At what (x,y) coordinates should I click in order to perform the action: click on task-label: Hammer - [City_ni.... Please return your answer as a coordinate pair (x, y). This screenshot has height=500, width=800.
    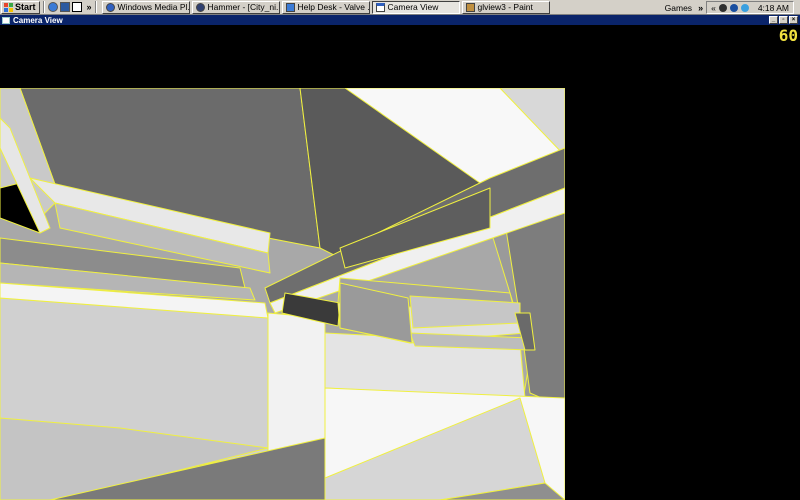
    Looking at the image, I should click on (243, 7).